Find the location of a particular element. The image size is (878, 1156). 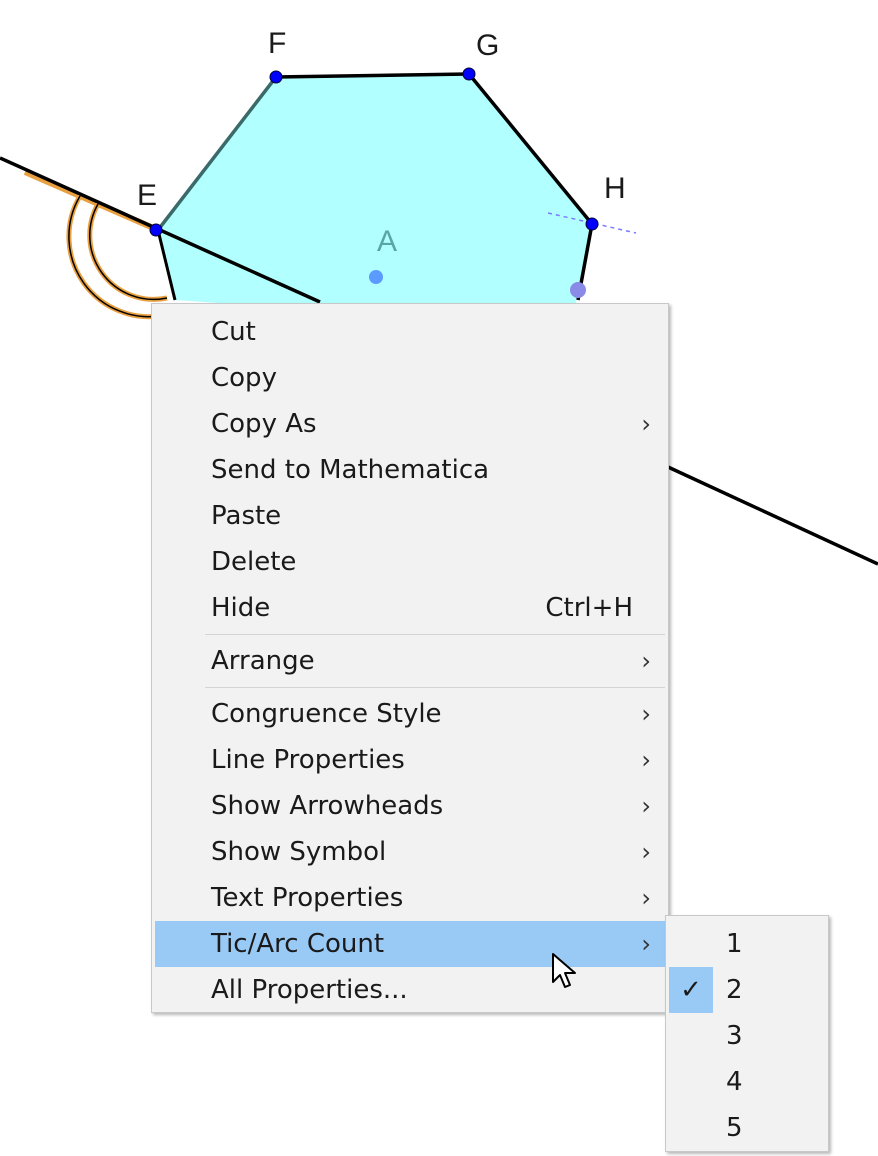

menu-item-show-symbol: Show Symbol › is located at coordinates (410, 852).